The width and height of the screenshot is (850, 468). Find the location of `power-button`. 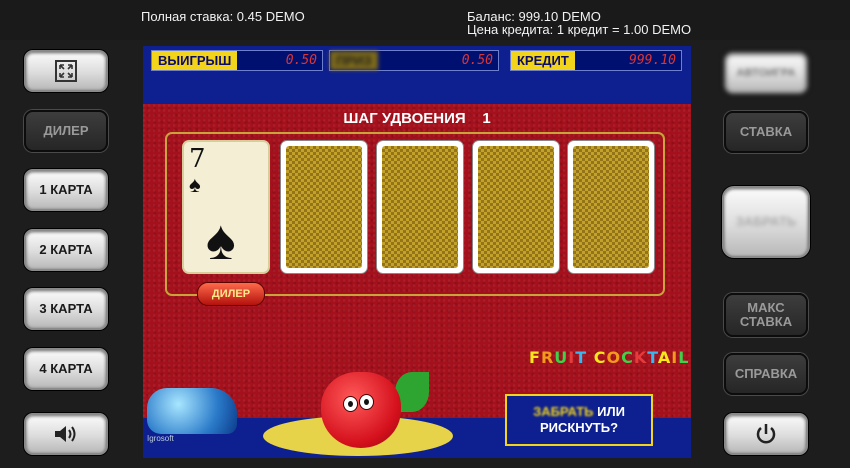

power-button is located at coordinates (766, 434).